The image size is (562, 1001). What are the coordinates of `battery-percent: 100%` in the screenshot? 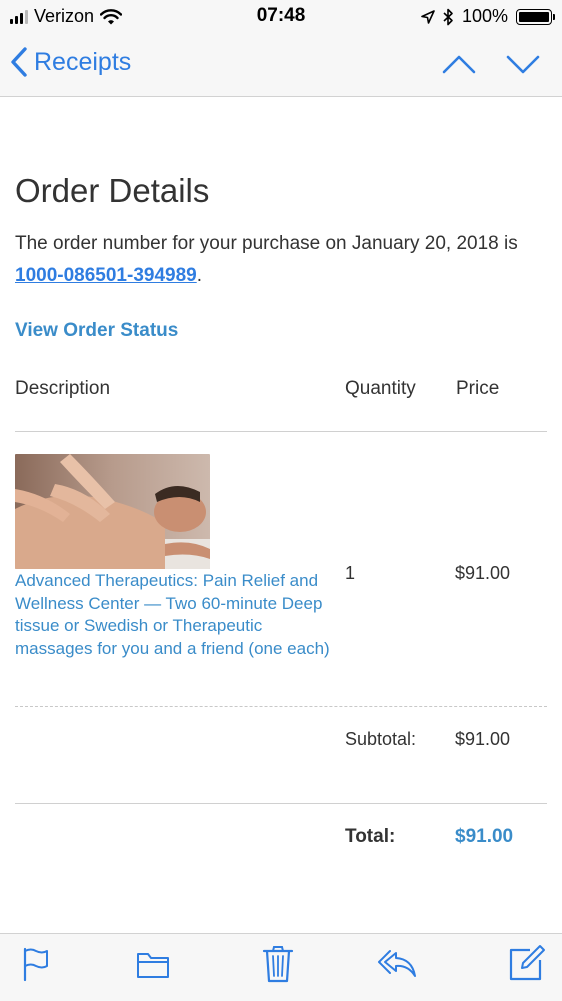 It's located at (484, 16).